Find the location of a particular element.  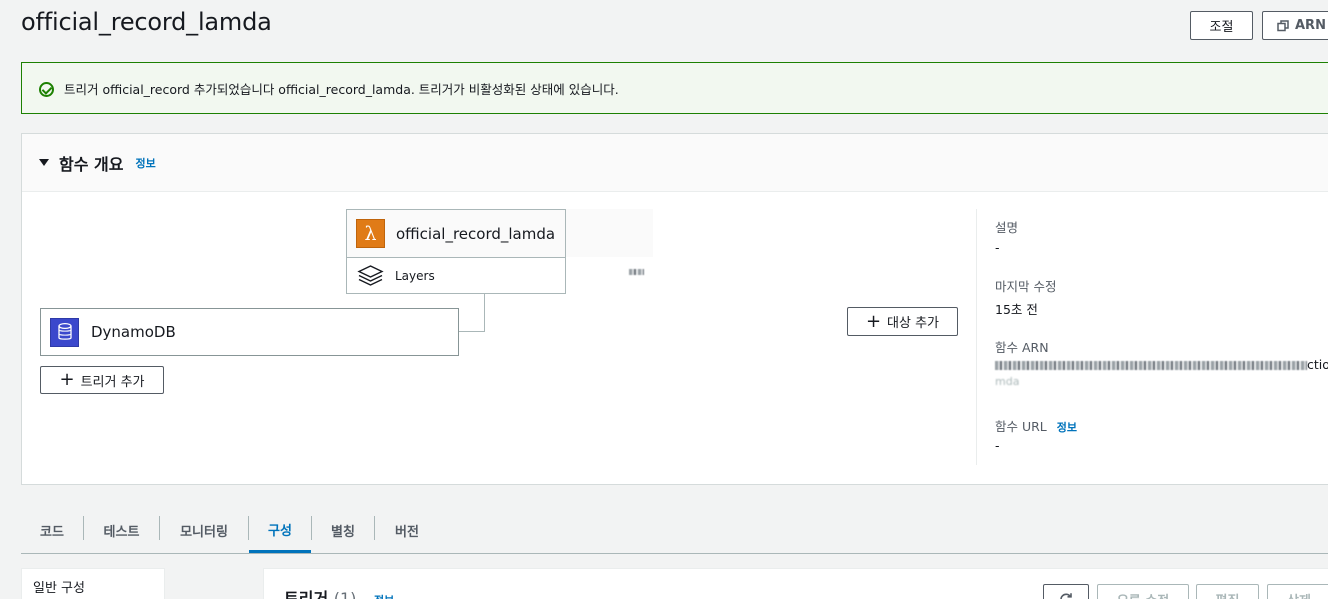

function-node-header: λ official_record_lamda is located at coordinates (456, 234).